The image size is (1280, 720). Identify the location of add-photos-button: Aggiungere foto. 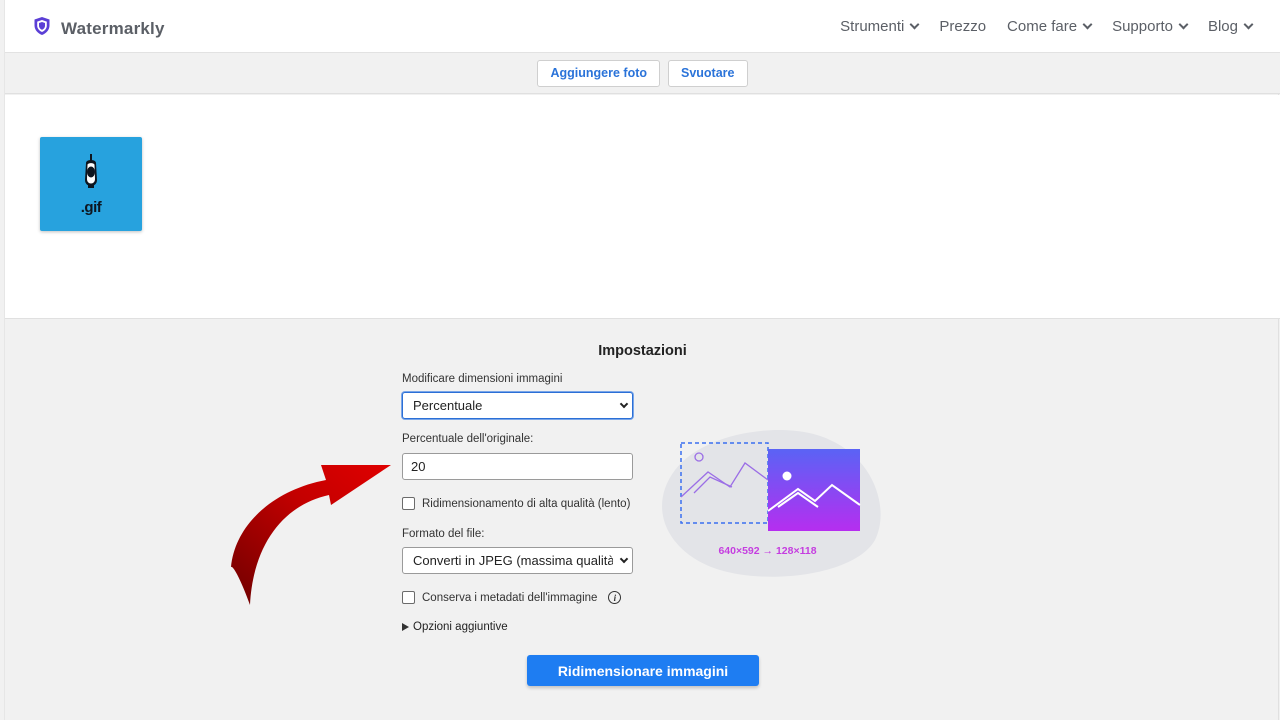
(598, 73).